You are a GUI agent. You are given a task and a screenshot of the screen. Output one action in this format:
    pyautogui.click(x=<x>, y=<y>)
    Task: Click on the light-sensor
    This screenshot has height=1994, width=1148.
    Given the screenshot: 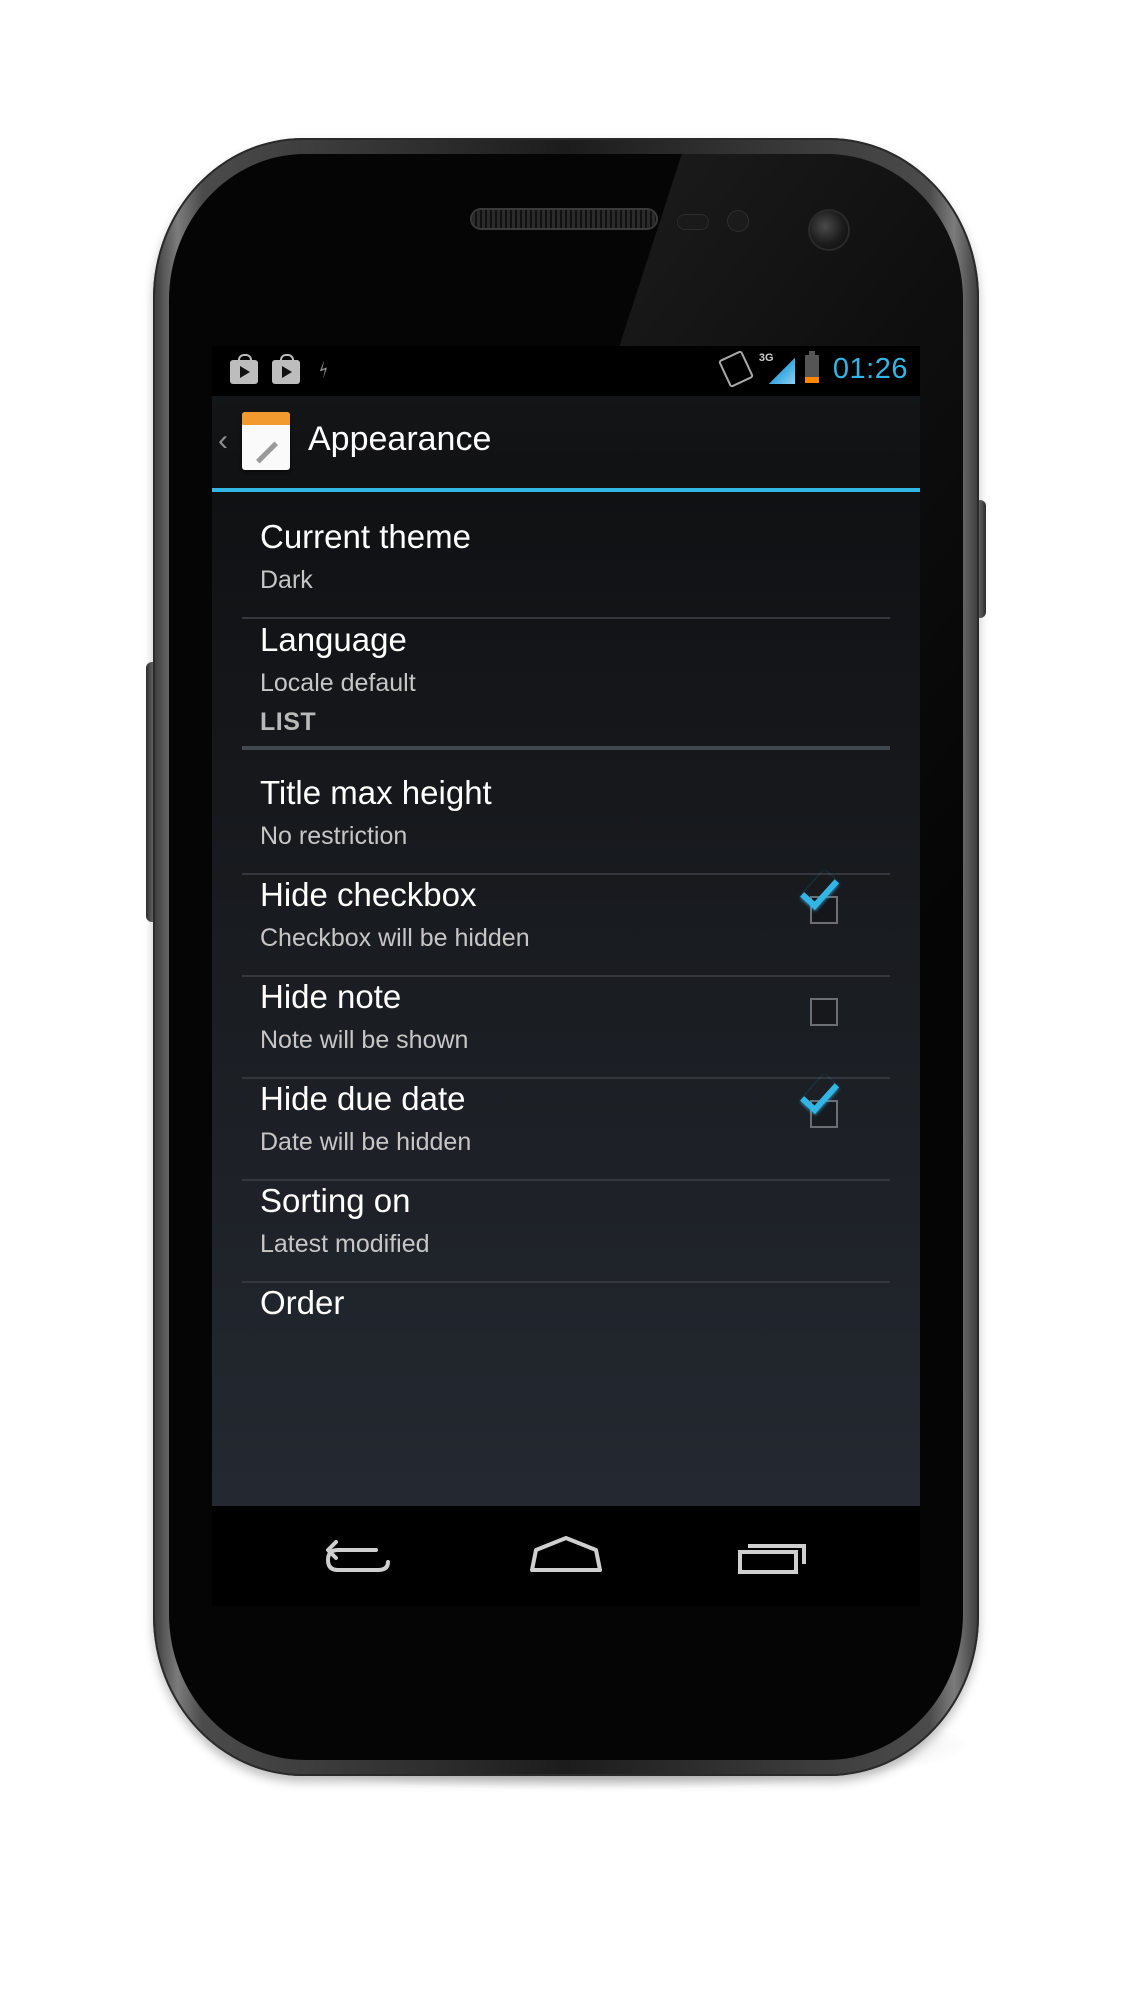 What is the action you would take?
    pyautogui.click(x=738, y=221)
    